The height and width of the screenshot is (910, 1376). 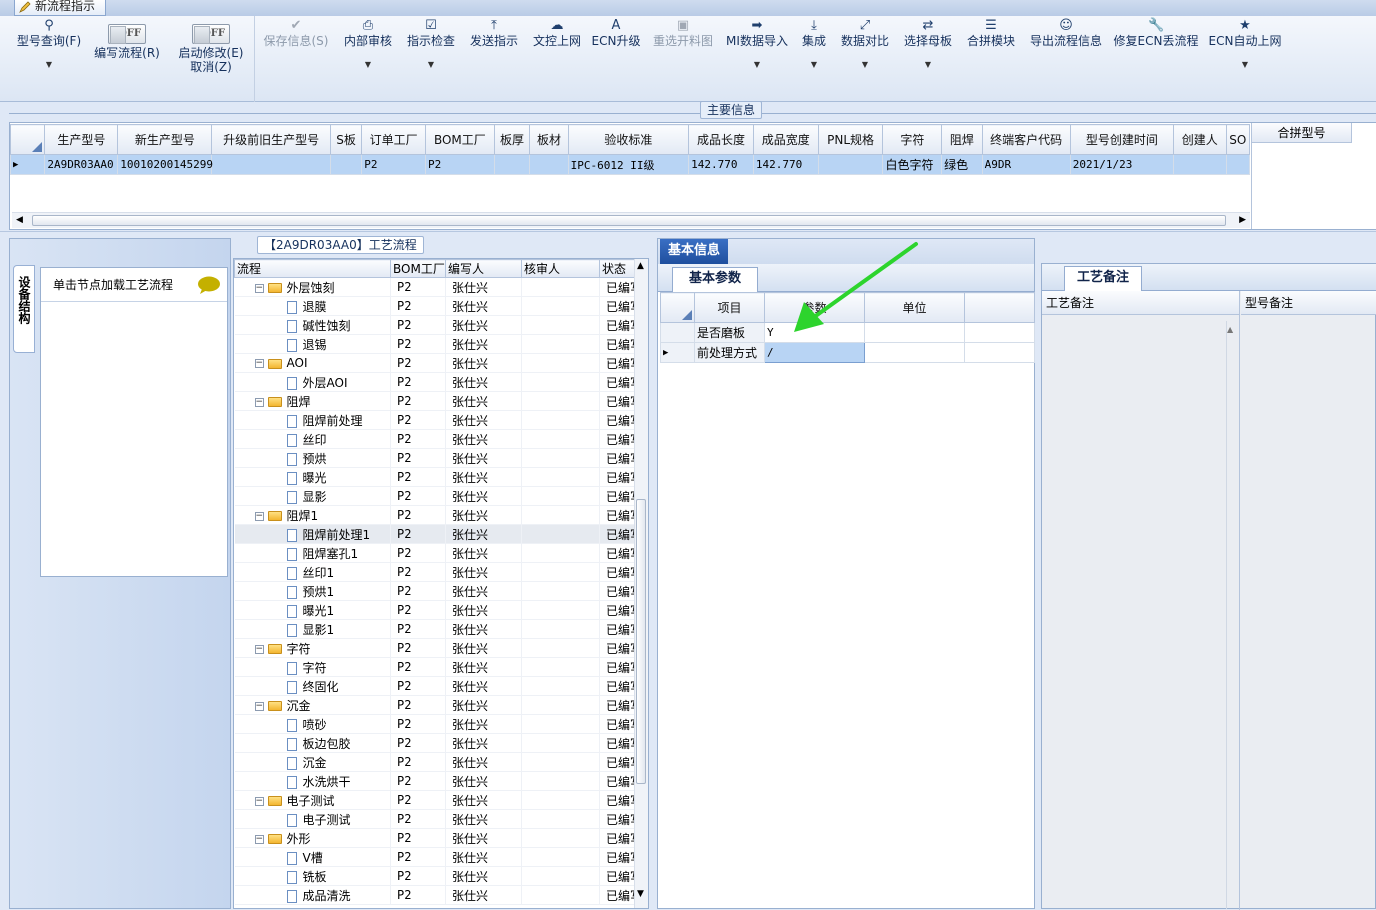 I want to click on flow-col-header: 编写人, so click(x=483, y=268).